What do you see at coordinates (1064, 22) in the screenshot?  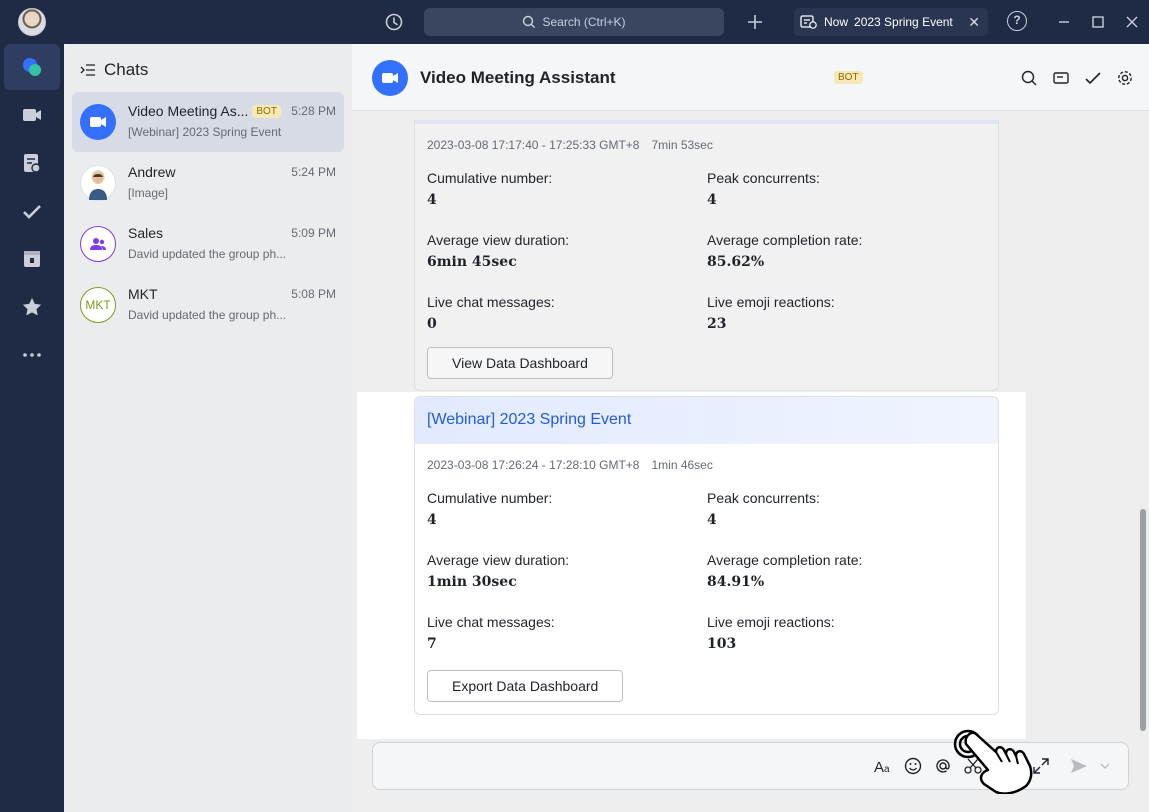 I see `minimize-icon` at bounding box center [1064, 22].